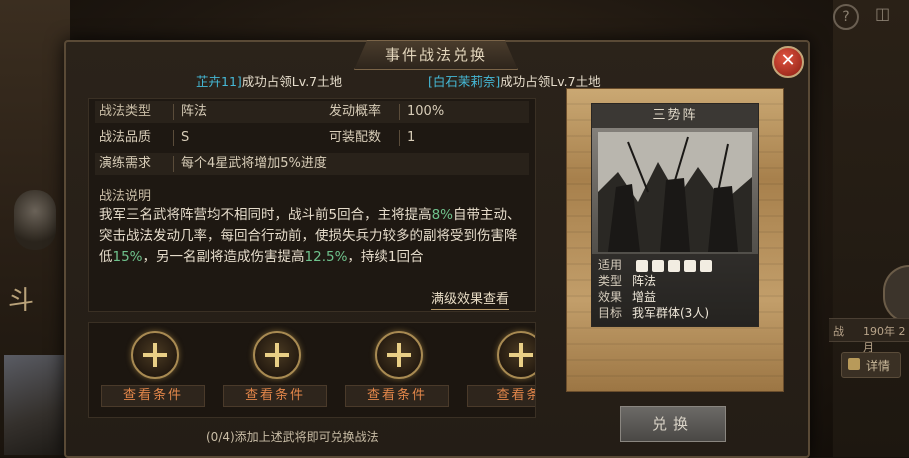  Describe the element at coordinates (838, 331) in the screenshot. I see `background-date-a: 战` at that location.